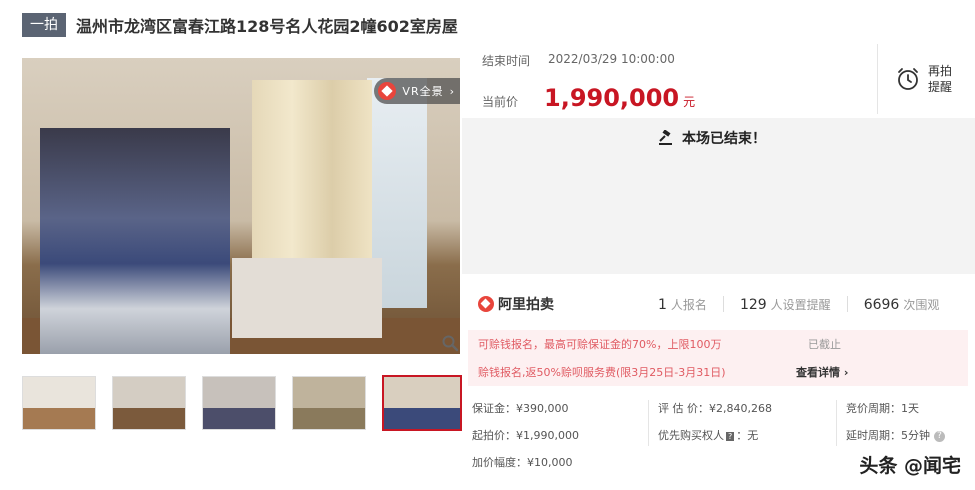 The height and width of the screenshot is (490, 975). I want to click on price-unit: 元, so click(689, 102).